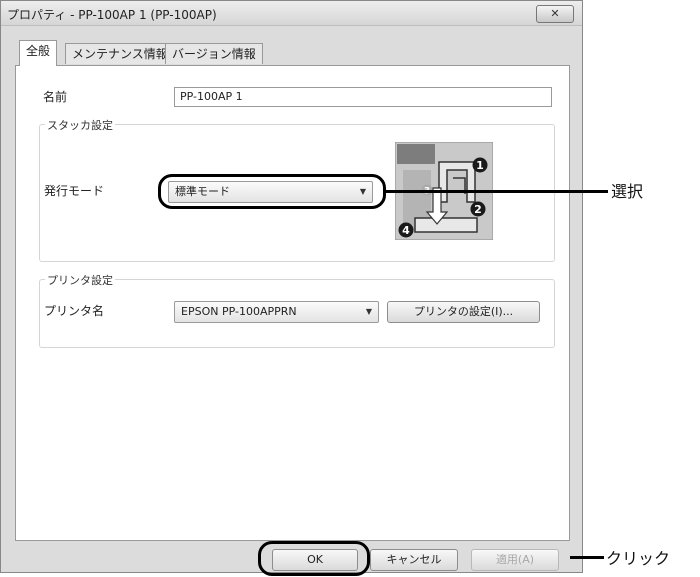  Describe the element at coordinates (555, 14) in the screenshot. I see `close-button: ✕` at that location.